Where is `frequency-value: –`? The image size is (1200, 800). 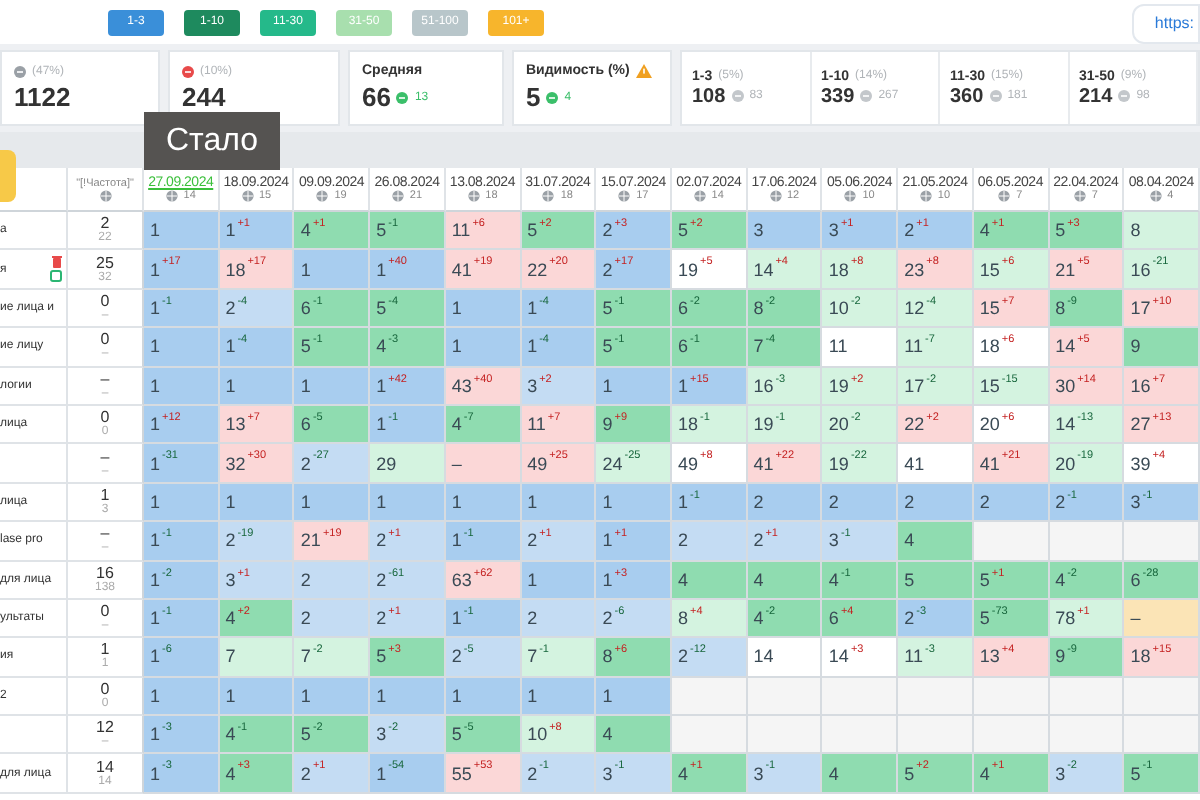 frequency-value: – is located at coordinates (105, 457).